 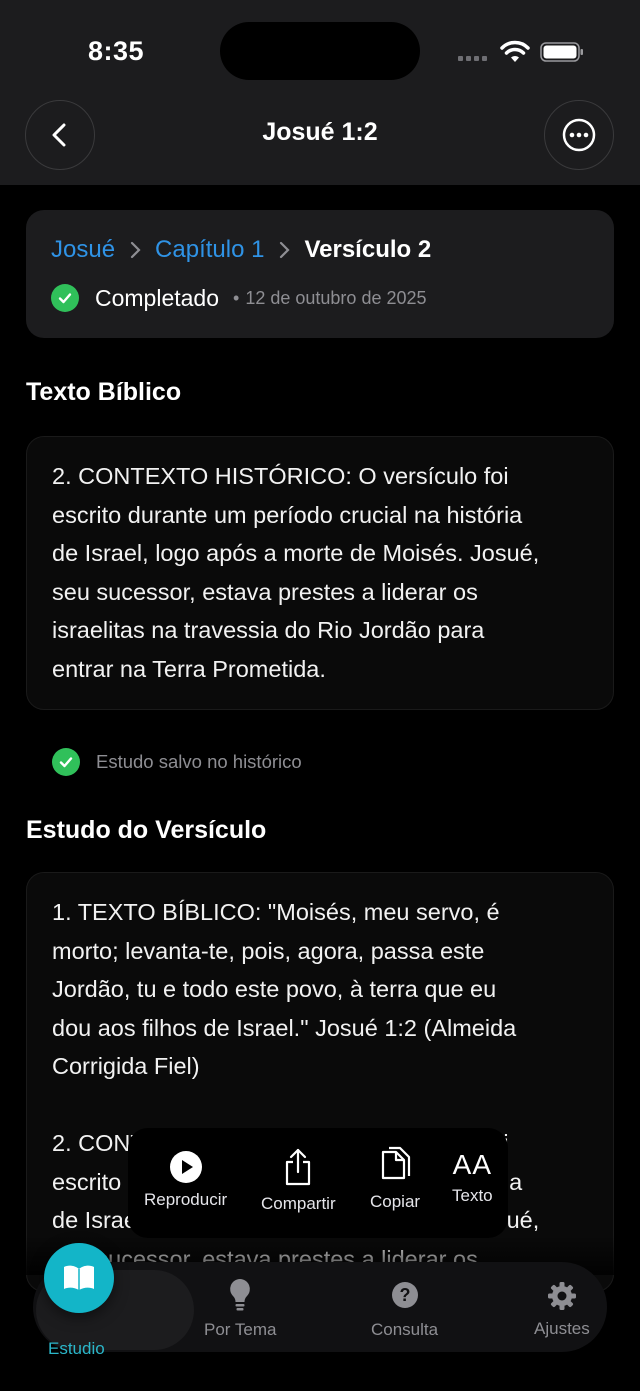 What do you see at coordinates (280, 476) in the screenshot?
I see `text-line: 2. CONTEXTO HISTÓRICO: O versículo foi` at bounding box center [280, 476].